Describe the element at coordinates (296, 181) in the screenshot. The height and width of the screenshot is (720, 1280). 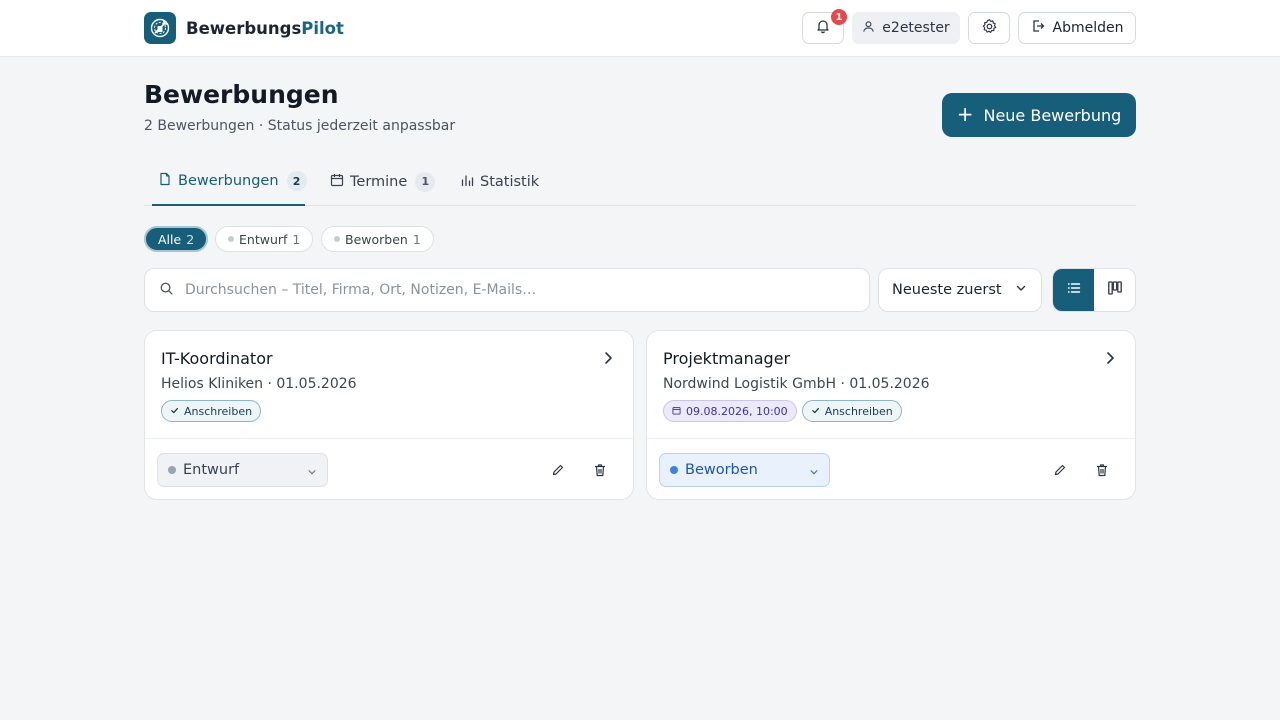
I see `tab-count-badge: 2` at that location.